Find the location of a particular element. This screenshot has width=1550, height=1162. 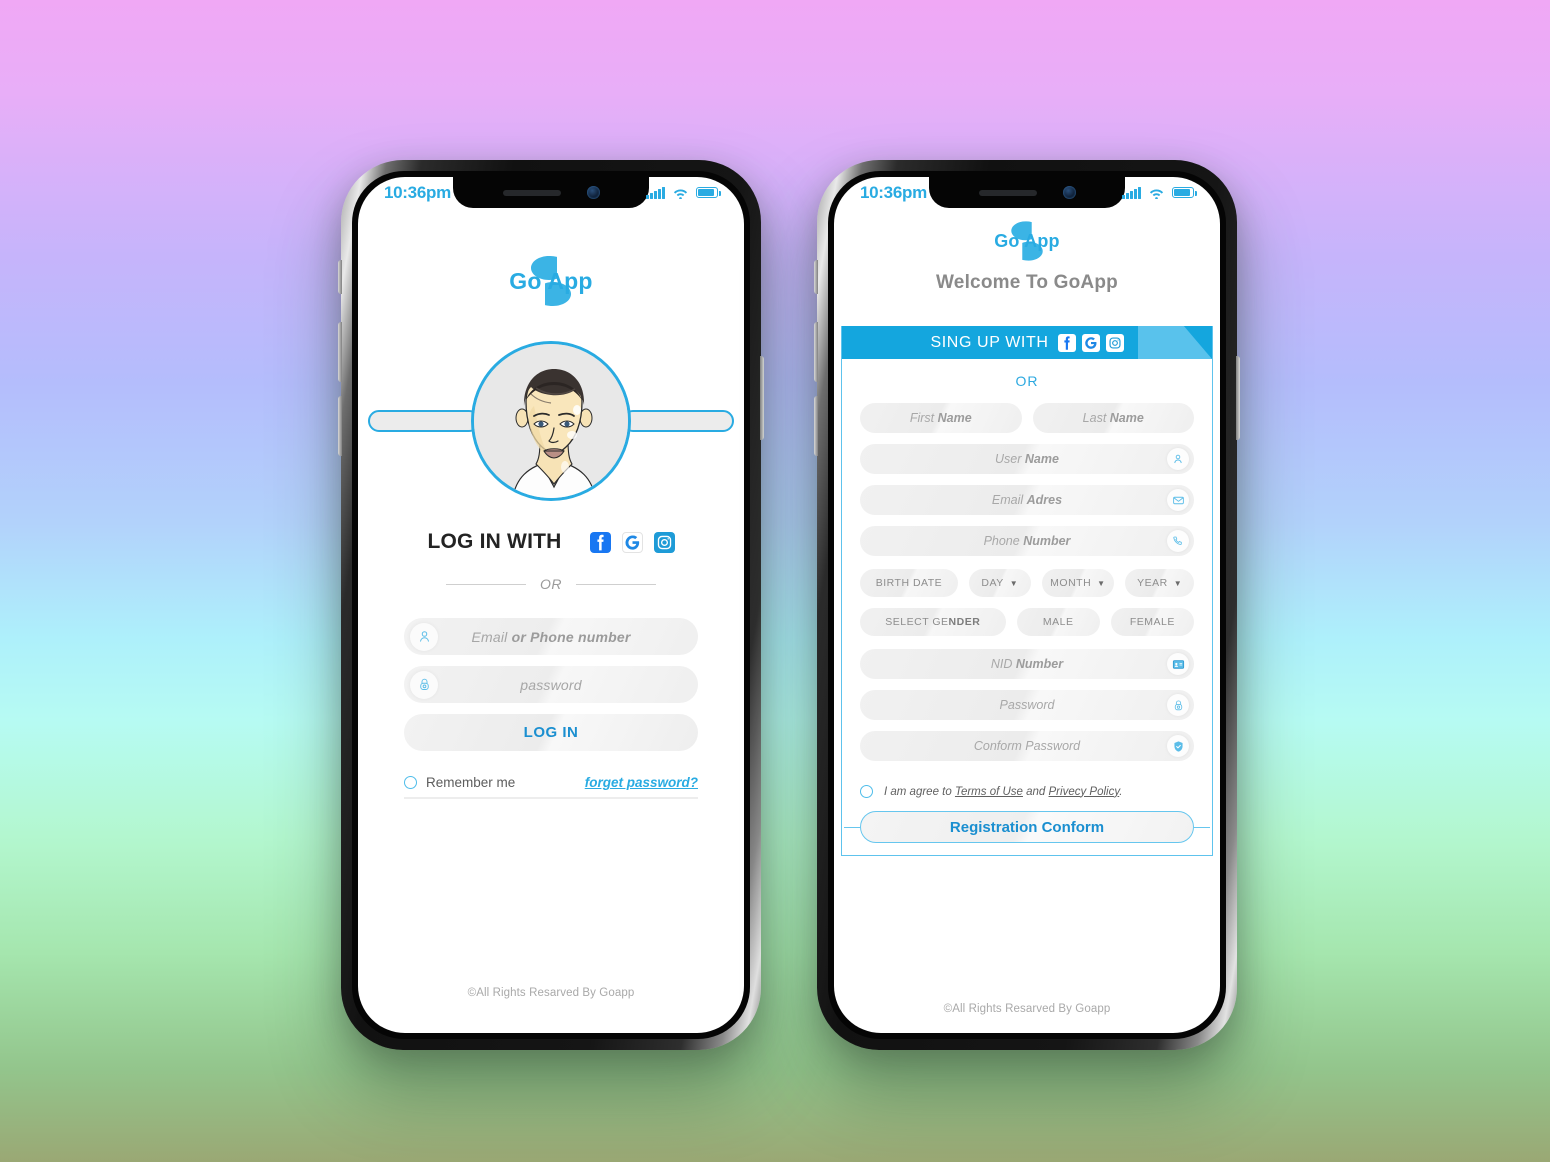

privacy-policy-link: Privecy Policy is located at coordinates (1084, 792).